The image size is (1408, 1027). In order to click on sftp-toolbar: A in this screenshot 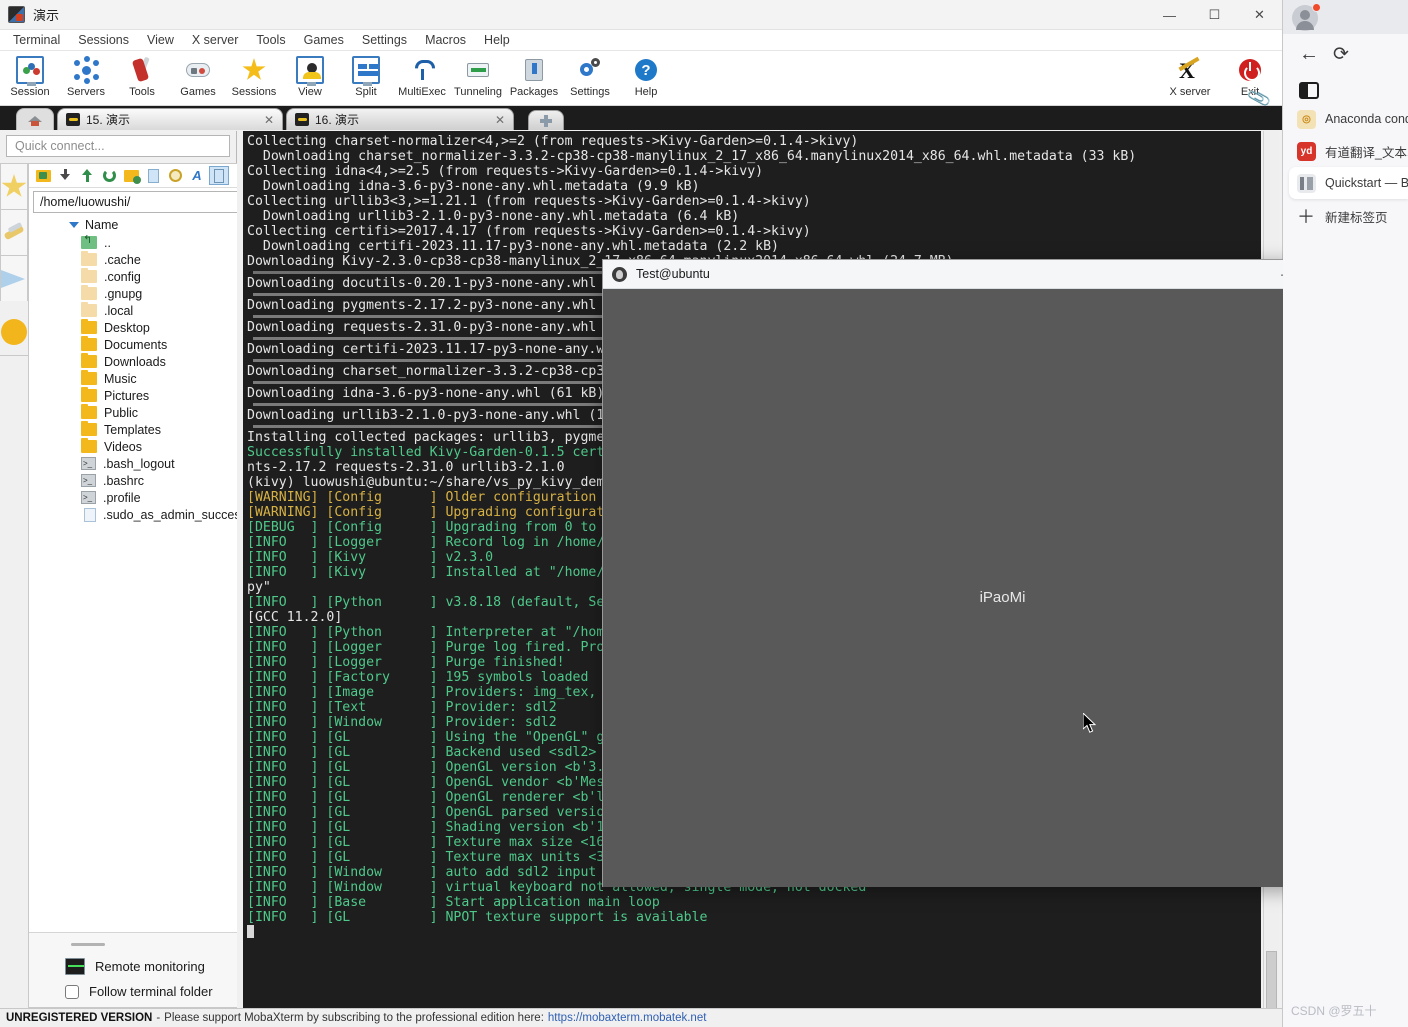, I will do `click(145, 176)`.